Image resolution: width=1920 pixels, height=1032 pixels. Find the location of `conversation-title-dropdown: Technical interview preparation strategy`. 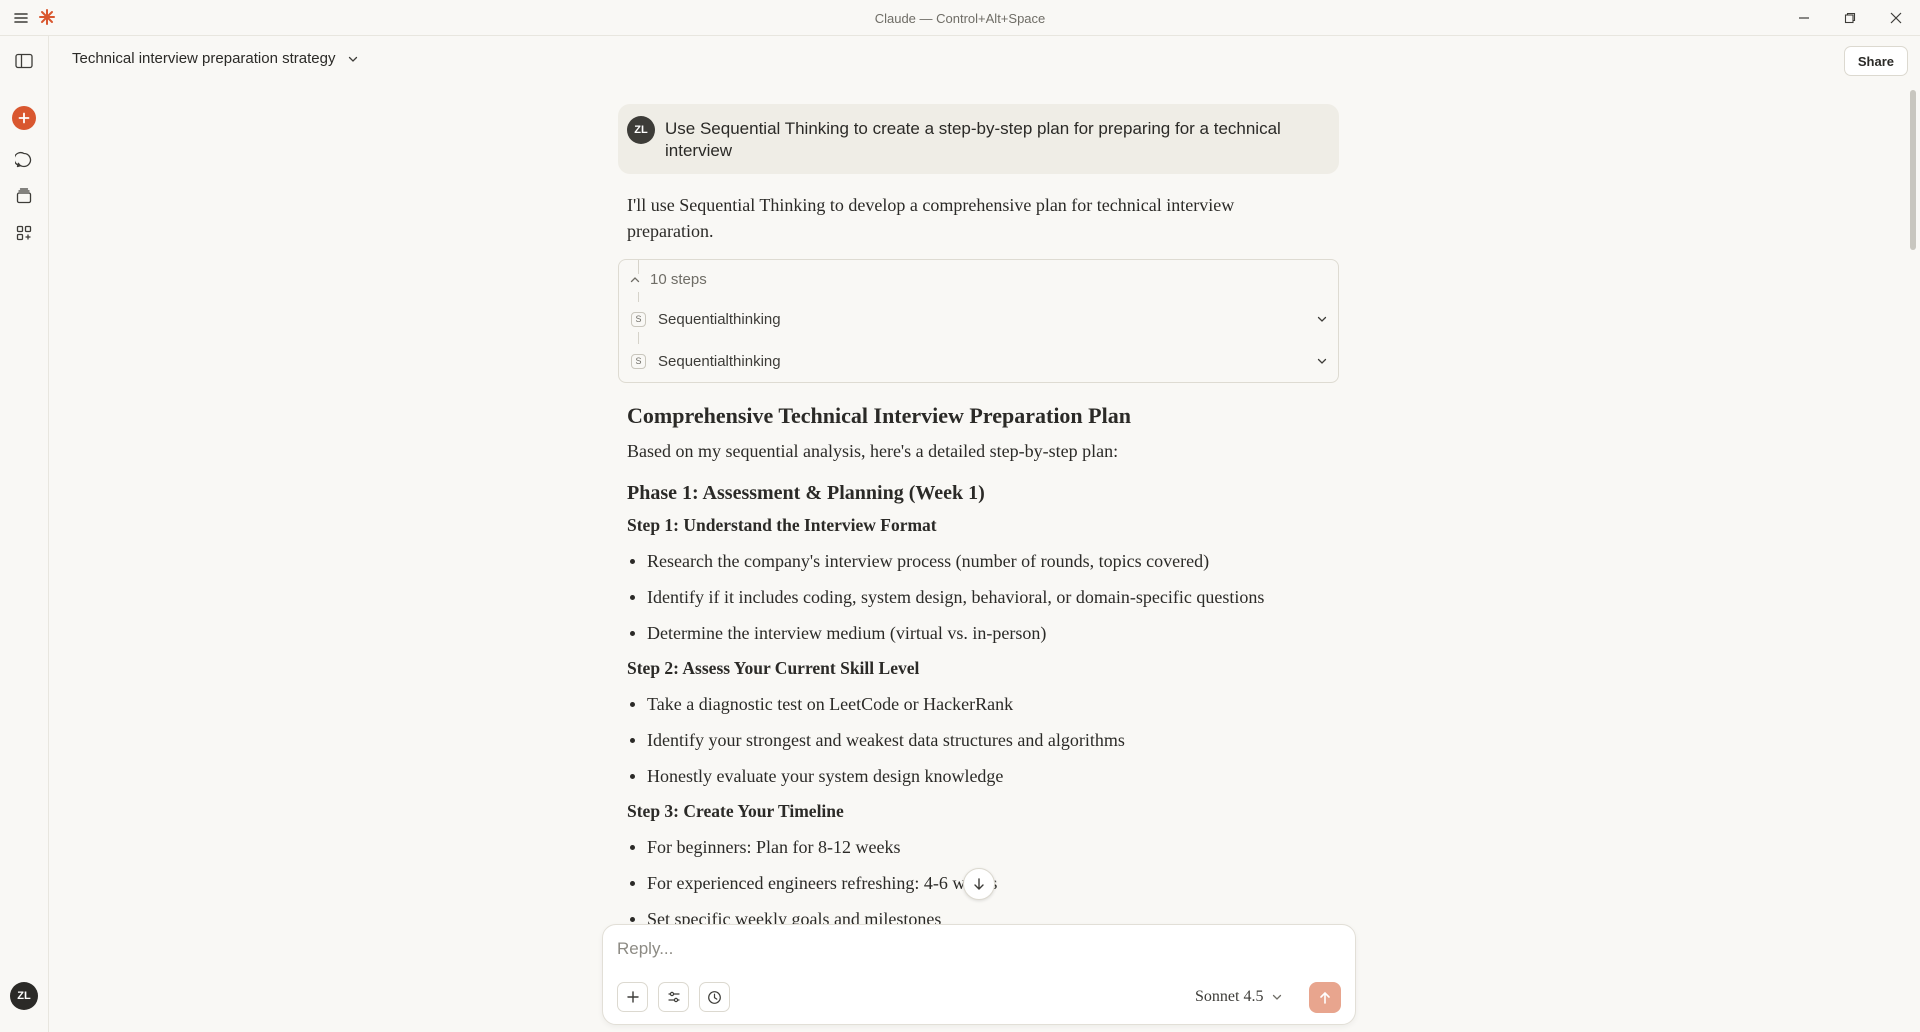

conversation-title-dropdown: Technical interview preparation strategy is located at coordinates (215, 58).